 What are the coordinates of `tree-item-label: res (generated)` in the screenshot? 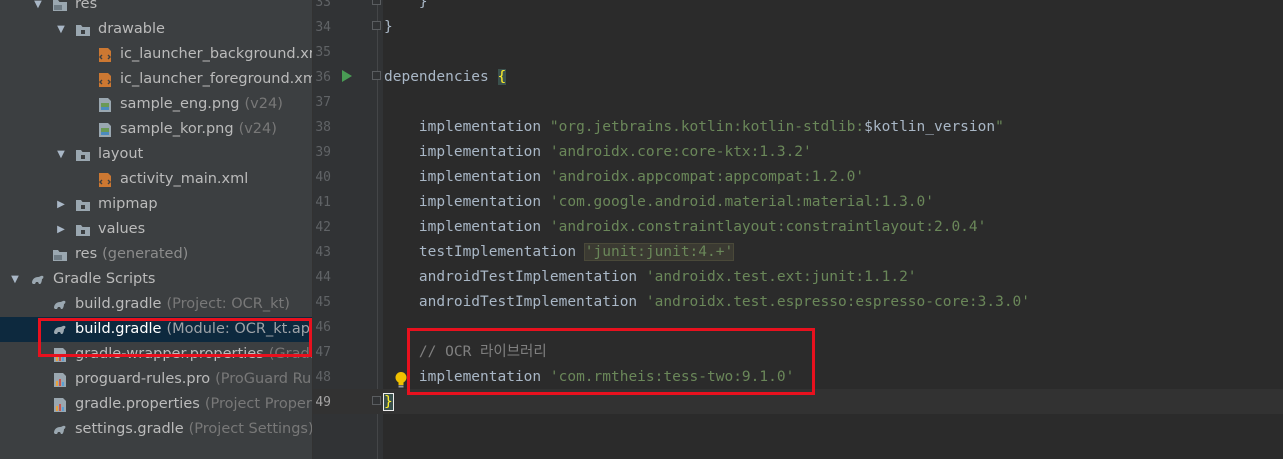 It's located at (131, 254).